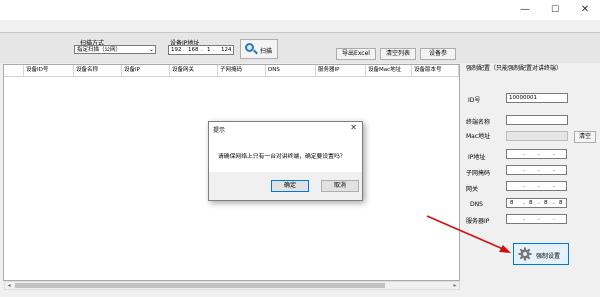 This screenshot has height=297, width=600. I want to click on dialog-ok-button: 确定, so click(290, 186).